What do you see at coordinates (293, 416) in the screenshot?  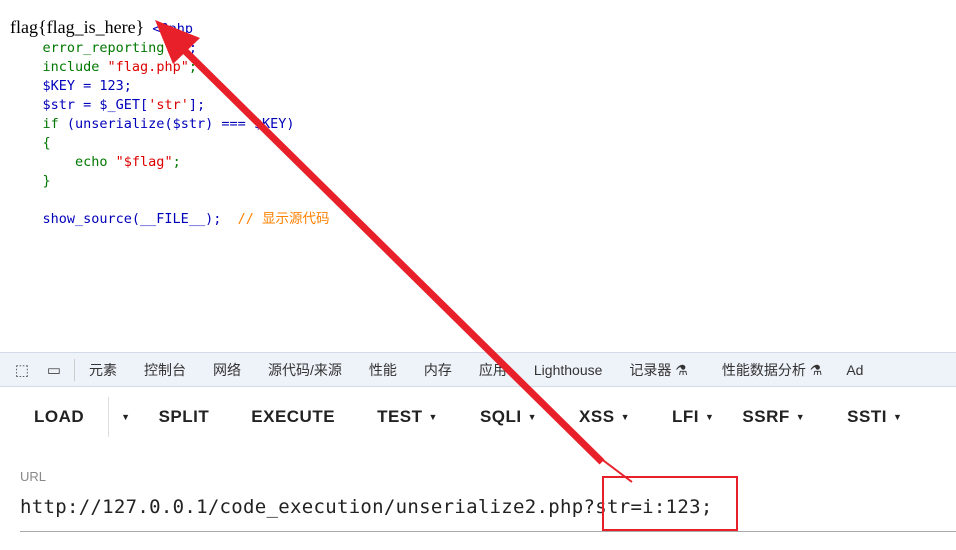 I see `execute-label: EXECUTE` at bounding box center [293, 416].